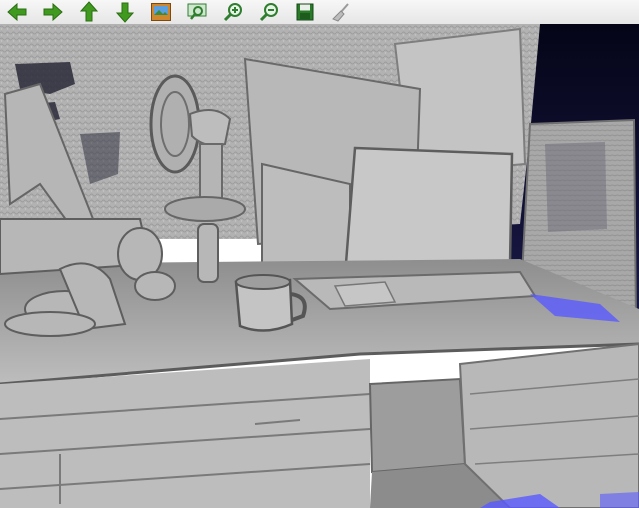  What do you see at coordinates (365, 294) in the screenshot?
I see `mouse` at bounding box center [365, 294].